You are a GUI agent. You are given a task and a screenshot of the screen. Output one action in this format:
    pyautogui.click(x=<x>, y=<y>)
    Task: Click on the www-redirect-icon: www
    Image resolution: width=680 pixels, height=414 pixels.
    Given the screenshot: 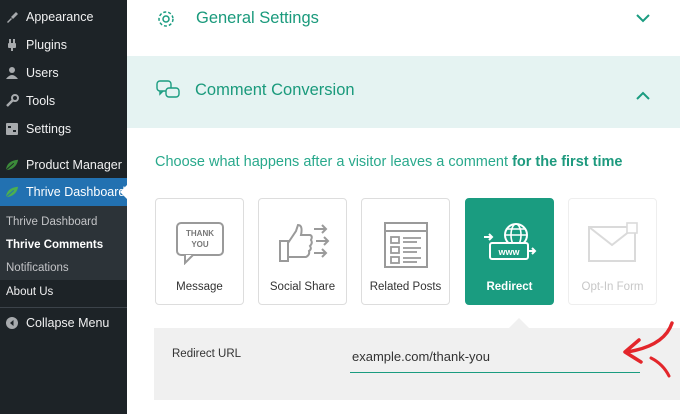 What is the action you would take?
    pyautogui.click(x=509, y=244)
    